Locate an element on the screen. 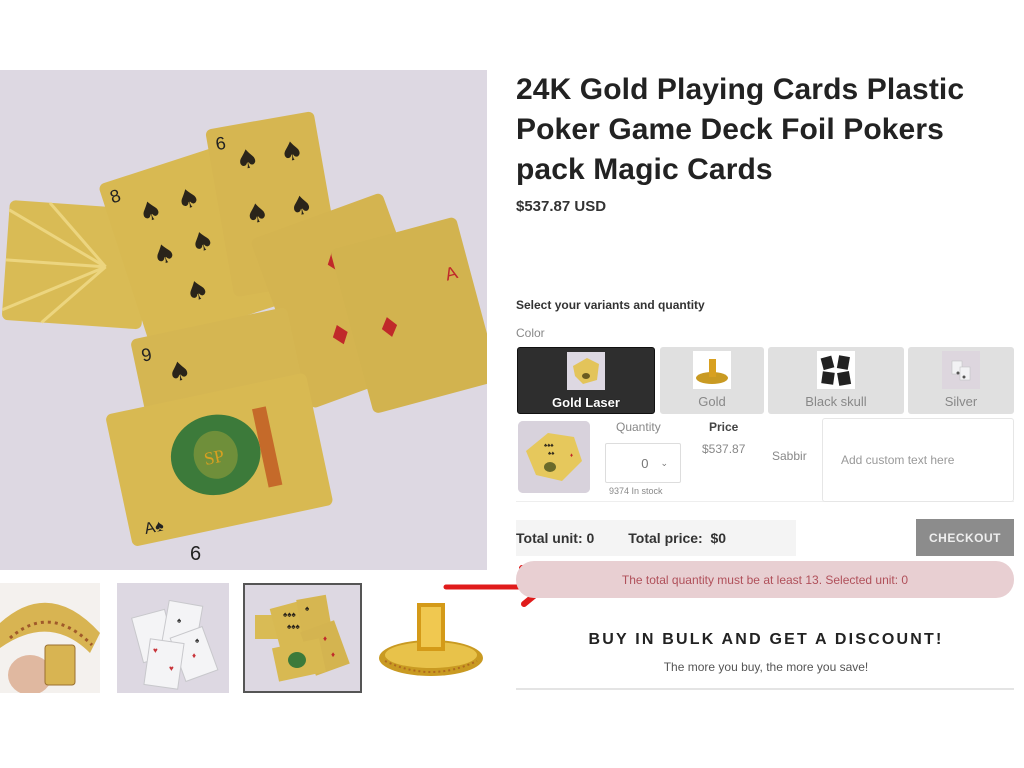 The width and height of the screenshot is (1024, 768). stock-count: 9374 In stock is located at coordinates (636, 491).